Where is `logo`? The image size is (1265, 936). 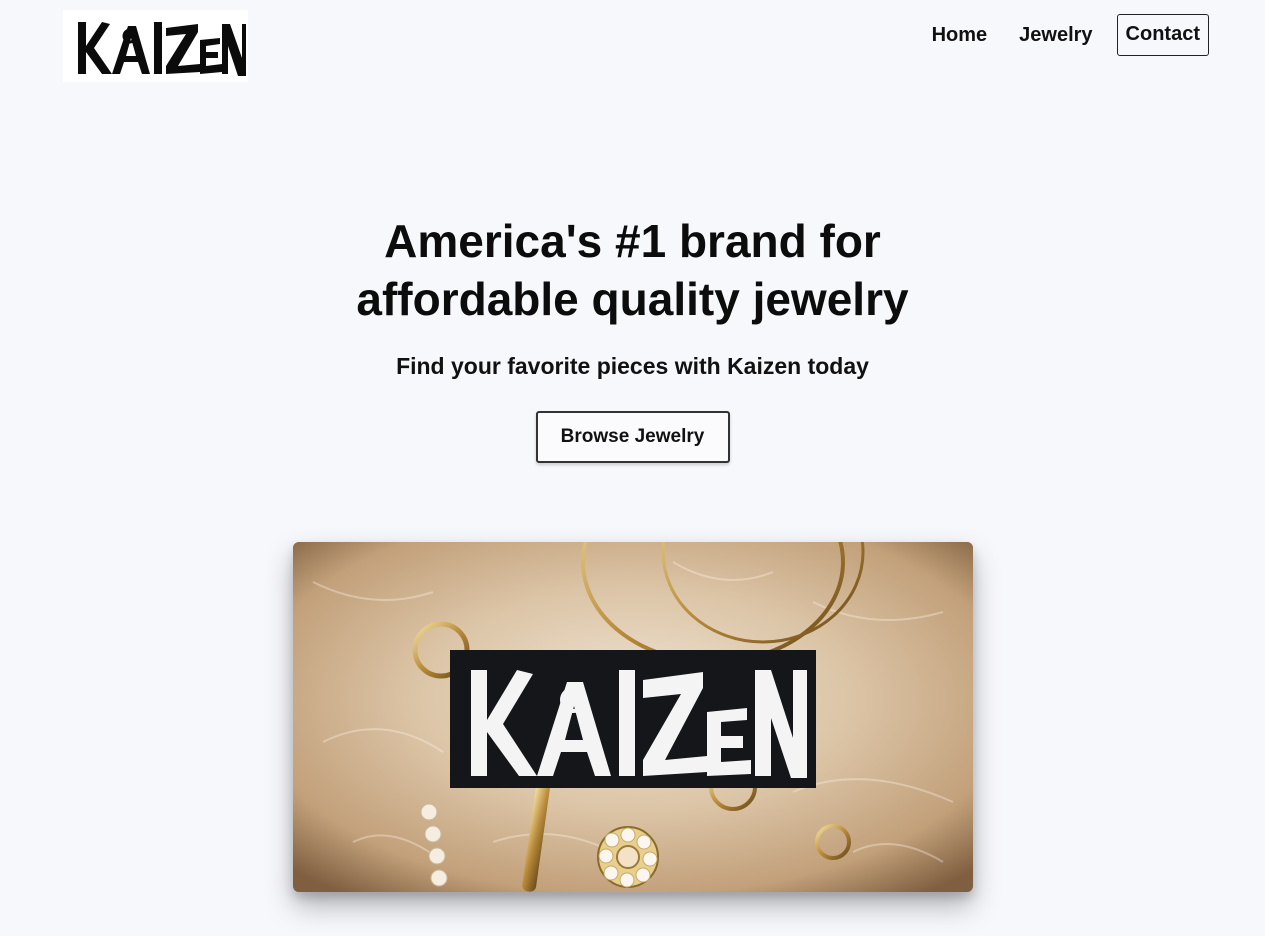
logo is located at coordinates (155, 46).